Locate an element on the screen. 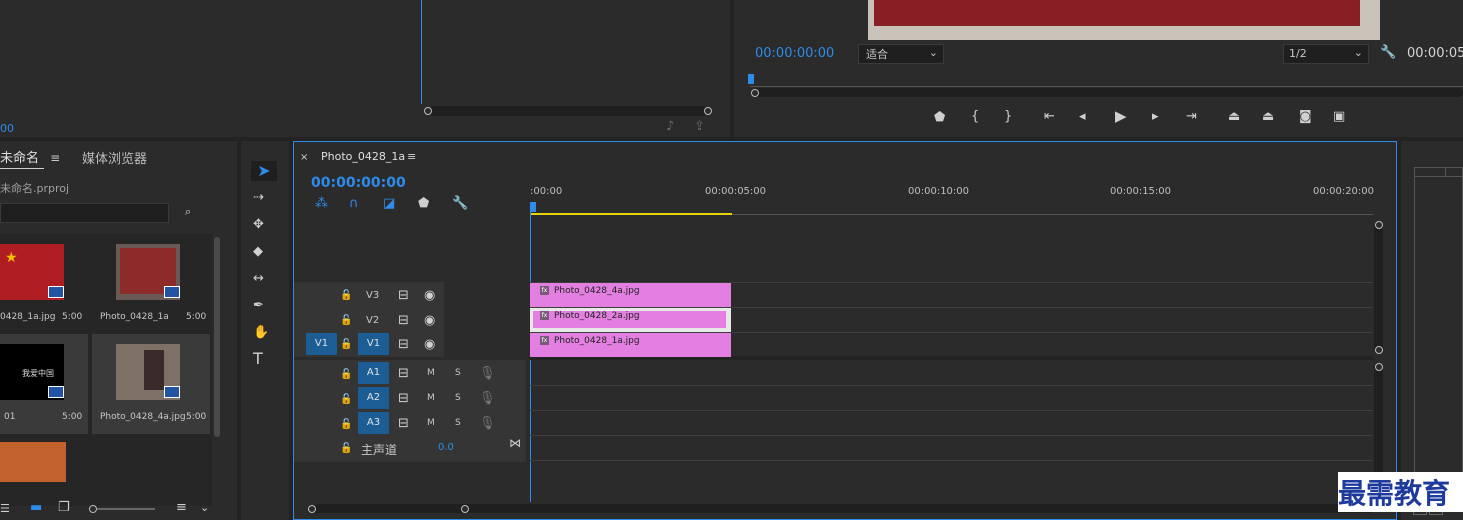  export-frame-icon: ⇪ is located at coordinates (699, 127).